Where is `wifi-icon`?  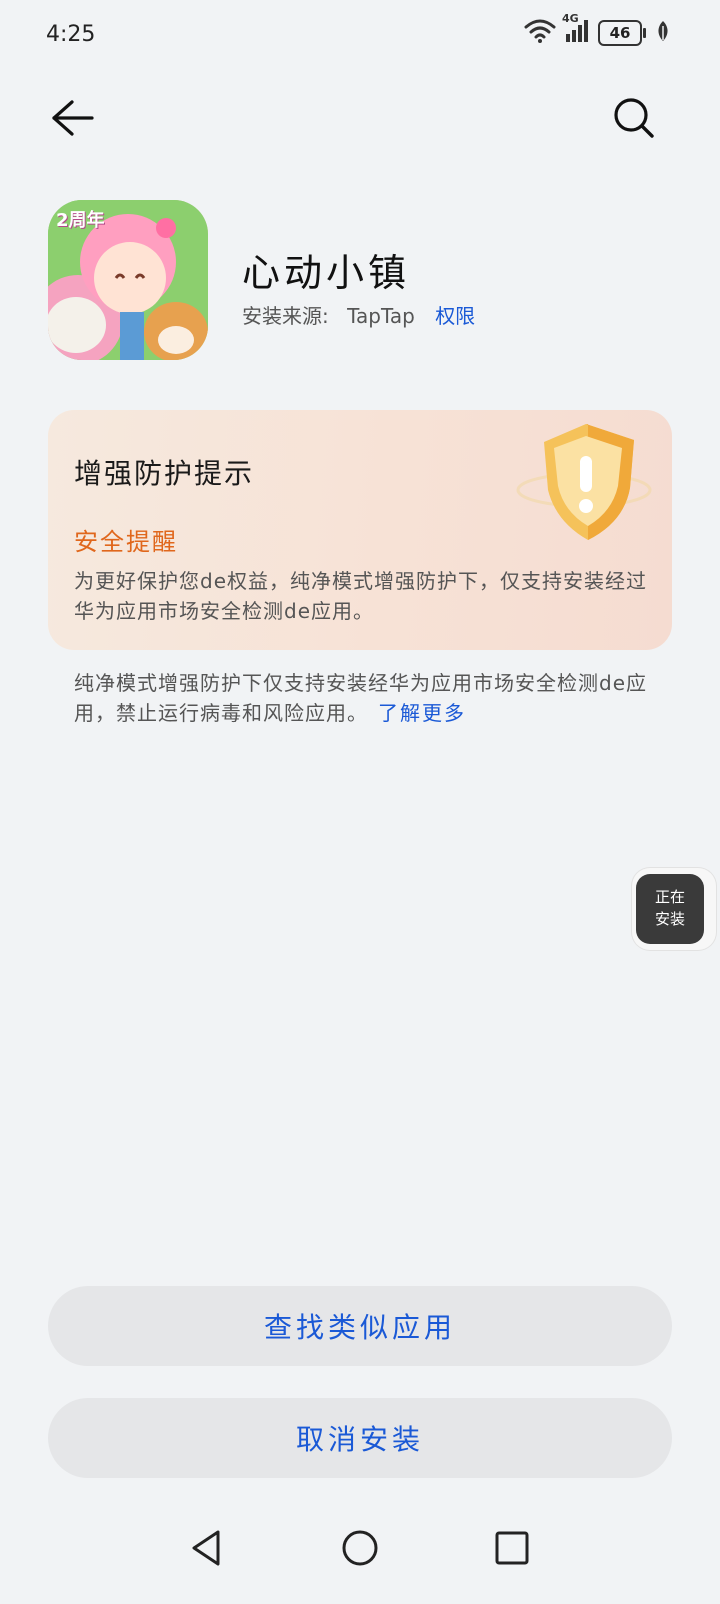 wifi-icon is located at coordinates (540, 33).